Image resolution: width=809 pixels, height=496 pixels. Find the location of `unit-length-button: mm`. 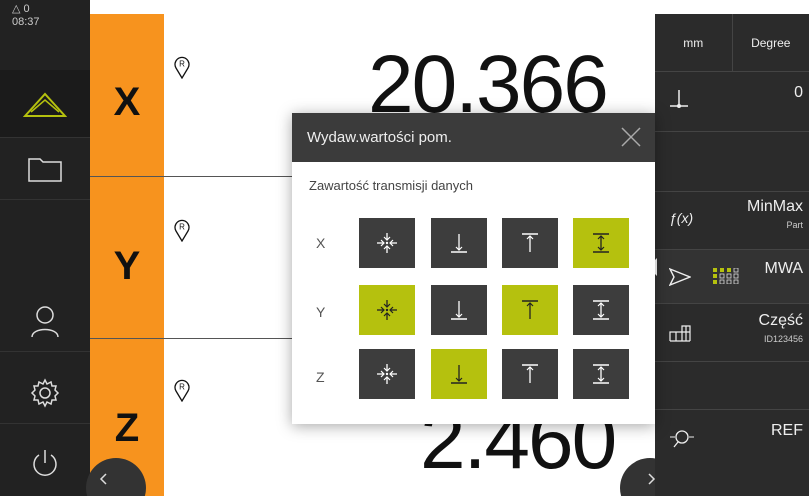

unit-length-button: mm is located at coordinates (693, 42).